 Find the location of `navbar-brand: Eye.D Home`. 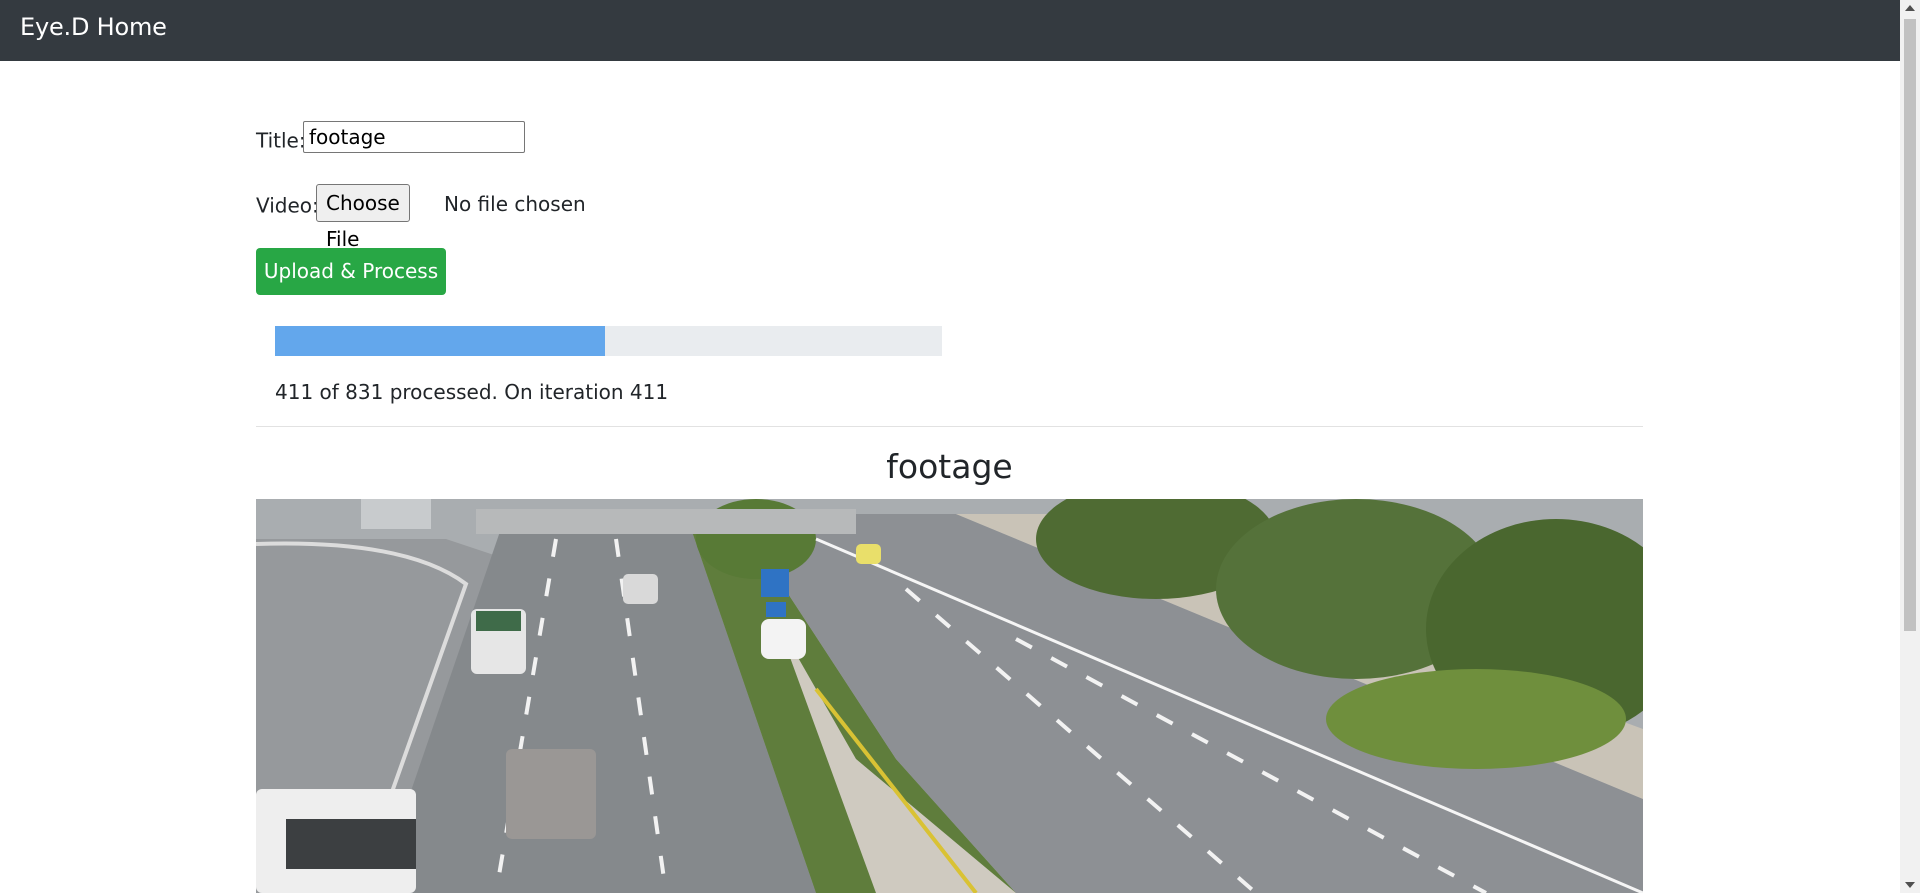

navbar-brand: Eye.D Home is located at coordinates (93, 27).